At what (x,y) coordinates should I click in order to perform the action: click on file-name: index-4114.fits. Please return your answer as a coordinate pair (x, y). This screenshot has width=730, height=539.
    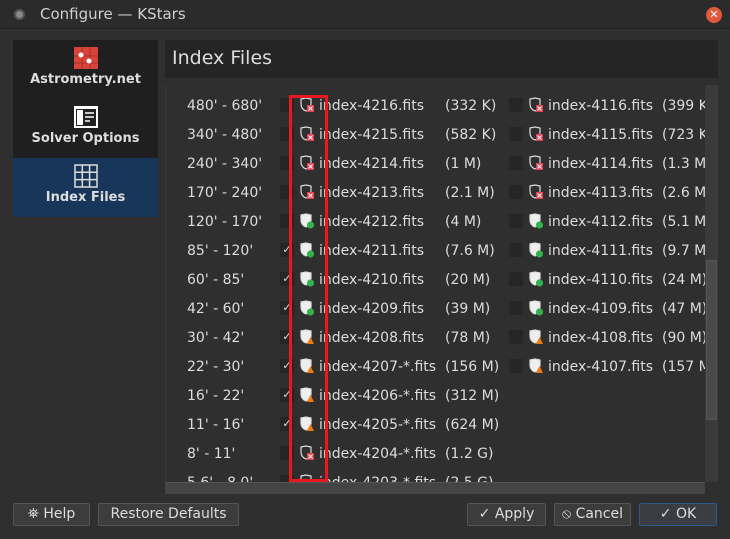
    Looking at the image, I should click on (601, 164).